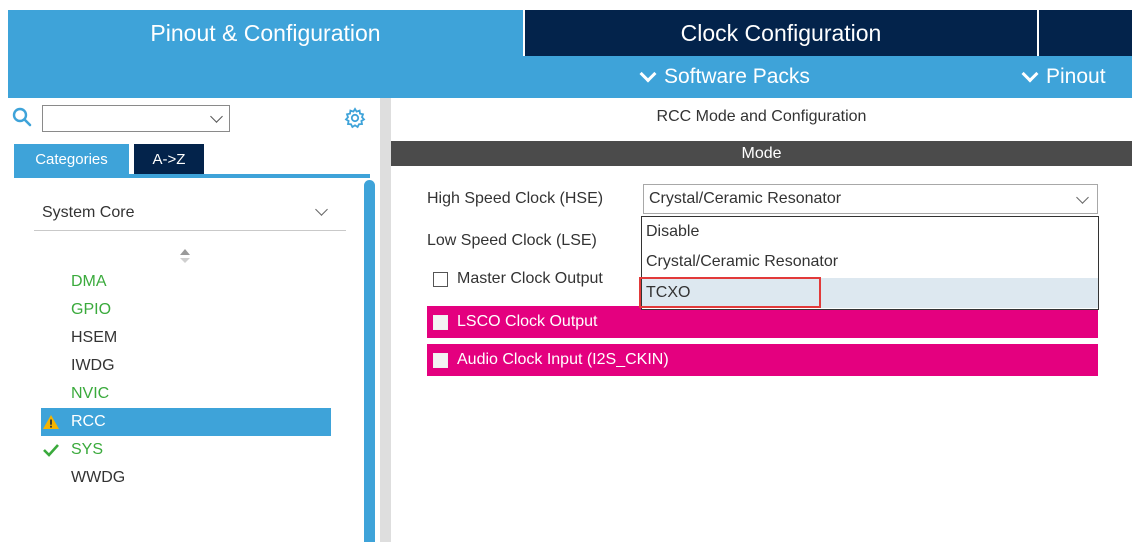 Image resolution: width=1132 pixels, height=542 pixels. What do you see at coordinates (512, 240) in the screenshot?
I see `lse-label: Low Speed Clock (LSE)` at bounding box center [512, 240].